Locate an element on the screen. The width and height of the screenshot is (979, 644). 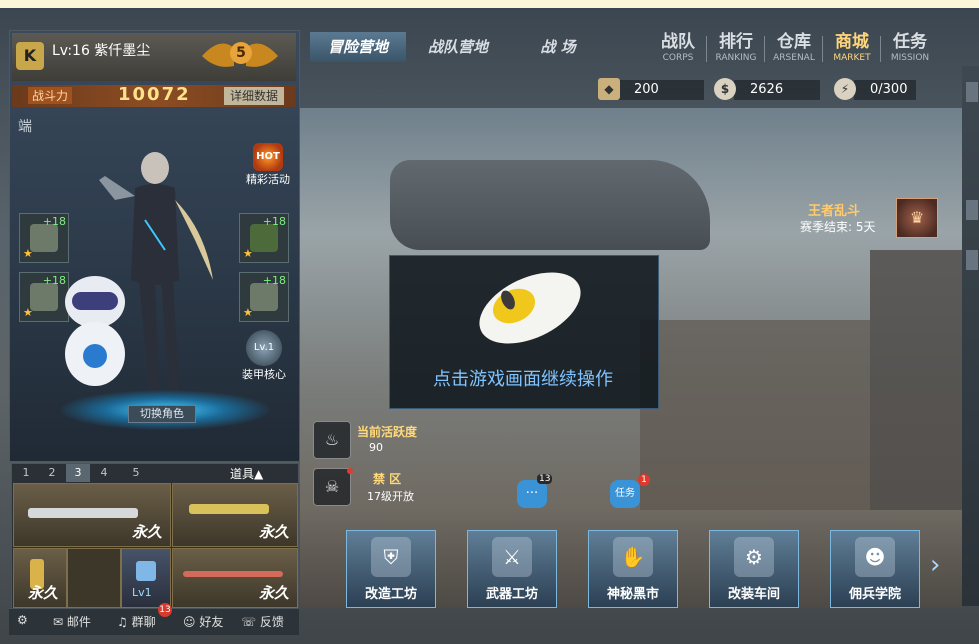
tab-battlefield: 战 场 is located at coordinates (558, 47).